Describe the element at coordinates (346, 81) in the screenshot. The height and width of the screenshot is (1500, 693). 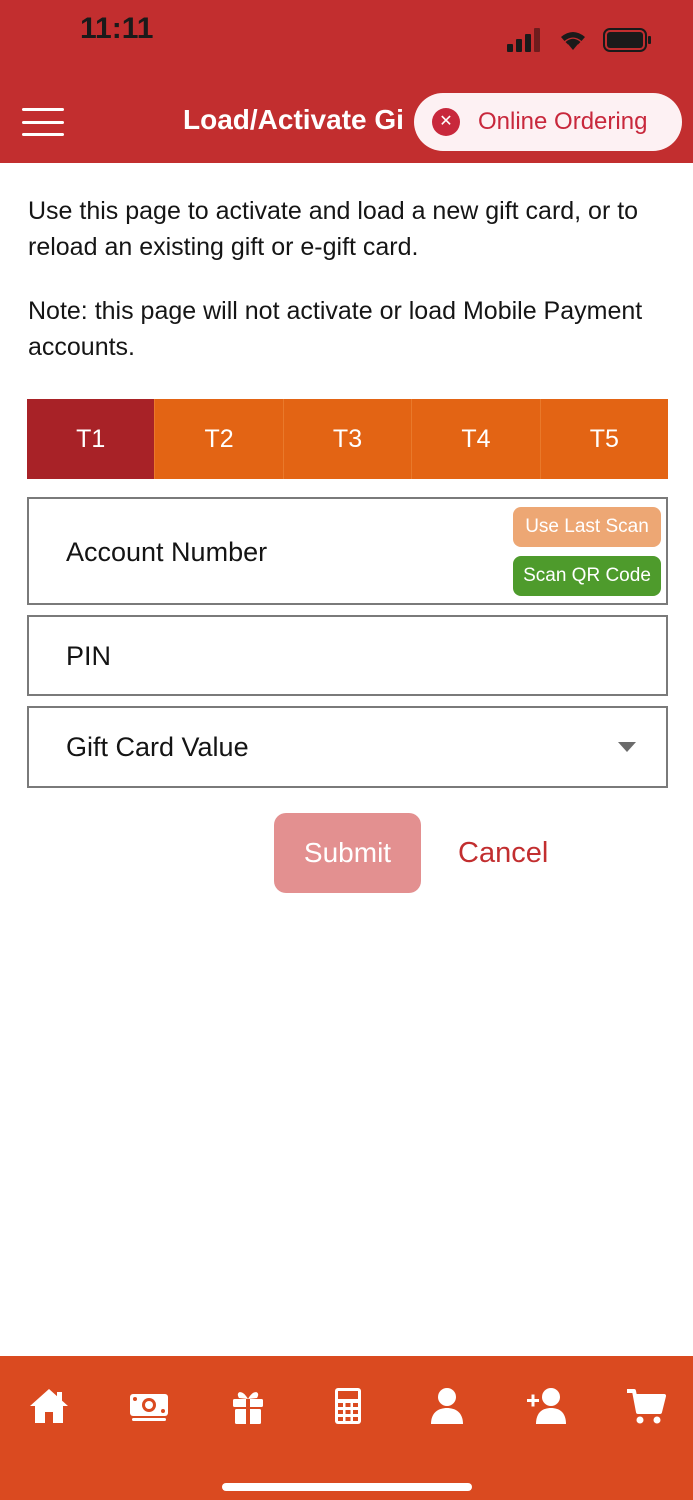
I see `app-header: 11:11 Load/Activate Gi ✕ Online Ordering` at that location.